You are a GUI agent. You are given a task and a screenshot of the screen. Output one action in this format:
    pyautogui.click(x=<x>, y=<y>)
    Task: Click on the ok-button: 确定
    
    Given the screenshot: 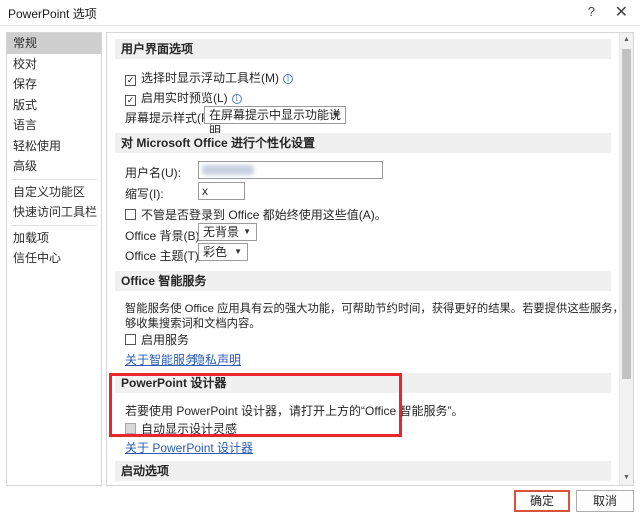 What is the action you would take?
    pyautogui.click(x=542, y=501)
    